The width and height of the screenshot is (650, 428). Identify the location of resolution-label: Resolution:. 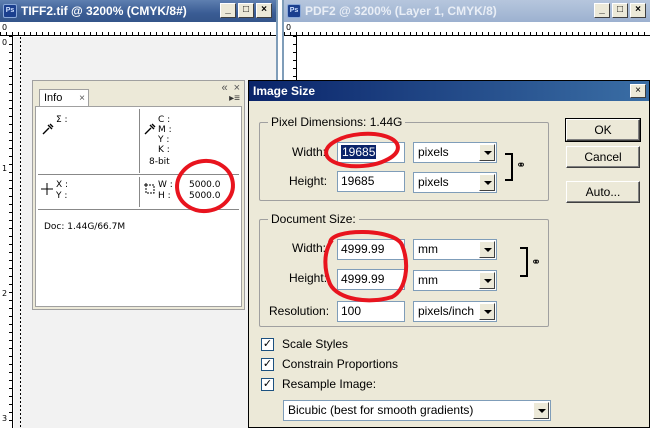
(299, 311).